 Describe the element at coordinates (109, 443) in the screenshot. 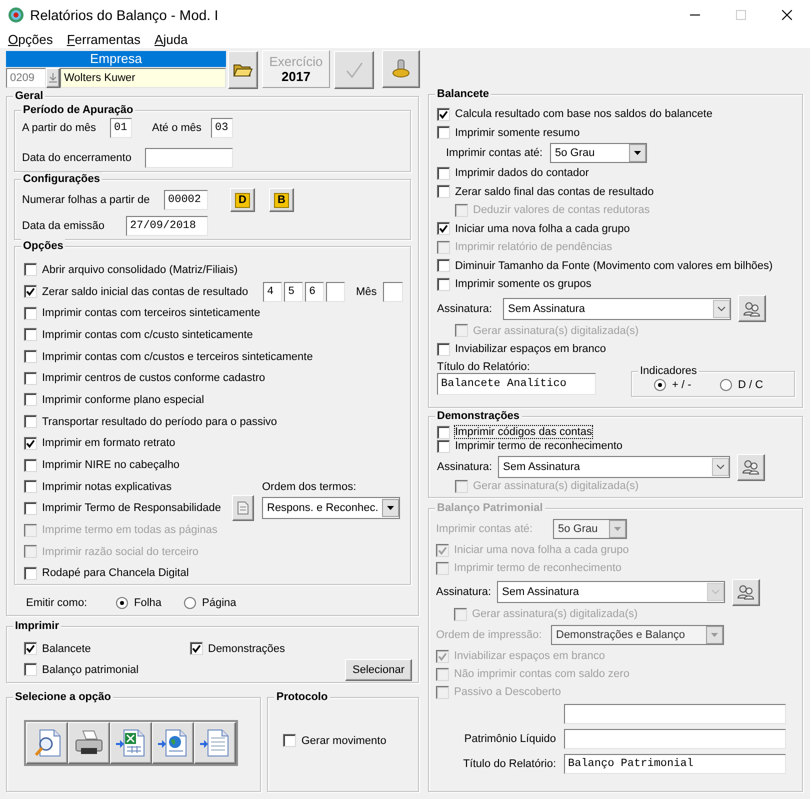

I see `checkbox-label: Imprimir em formato retrato` at that location.